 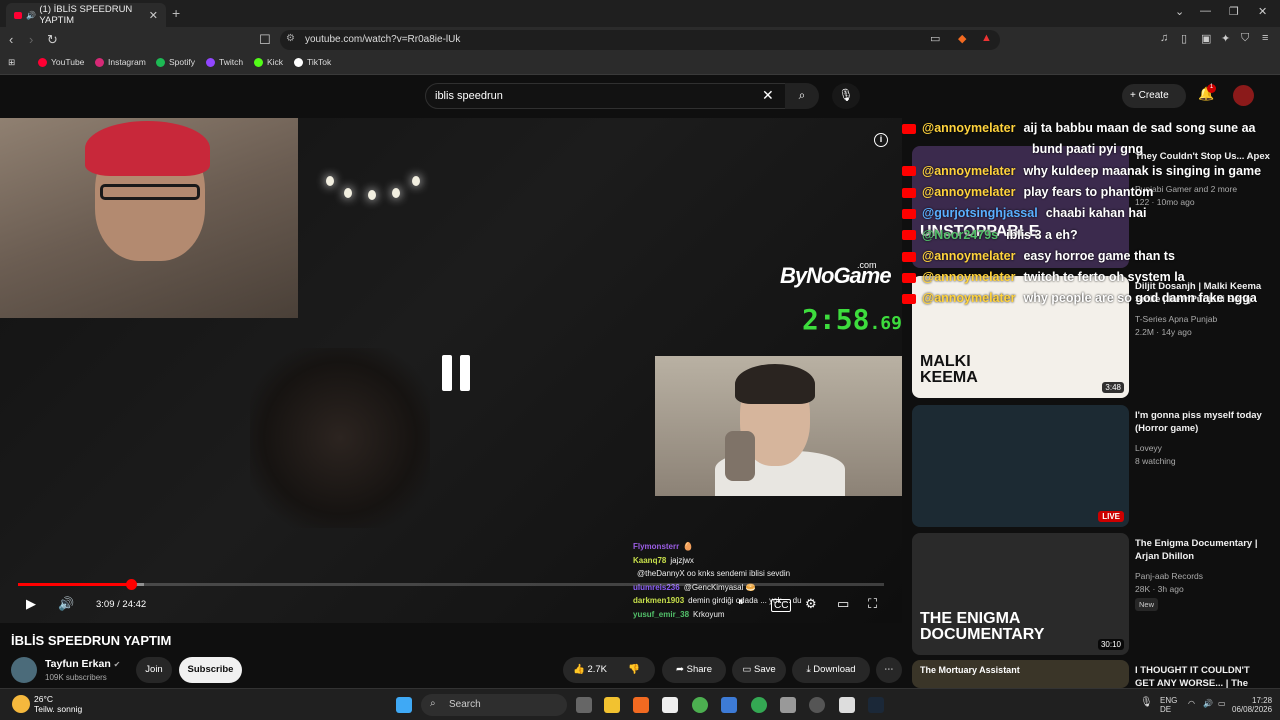 What do you see at coordinates (265, 40) in the screenshot?
I see `bookmark-icon: ☐` at bounding box center [265, 40].